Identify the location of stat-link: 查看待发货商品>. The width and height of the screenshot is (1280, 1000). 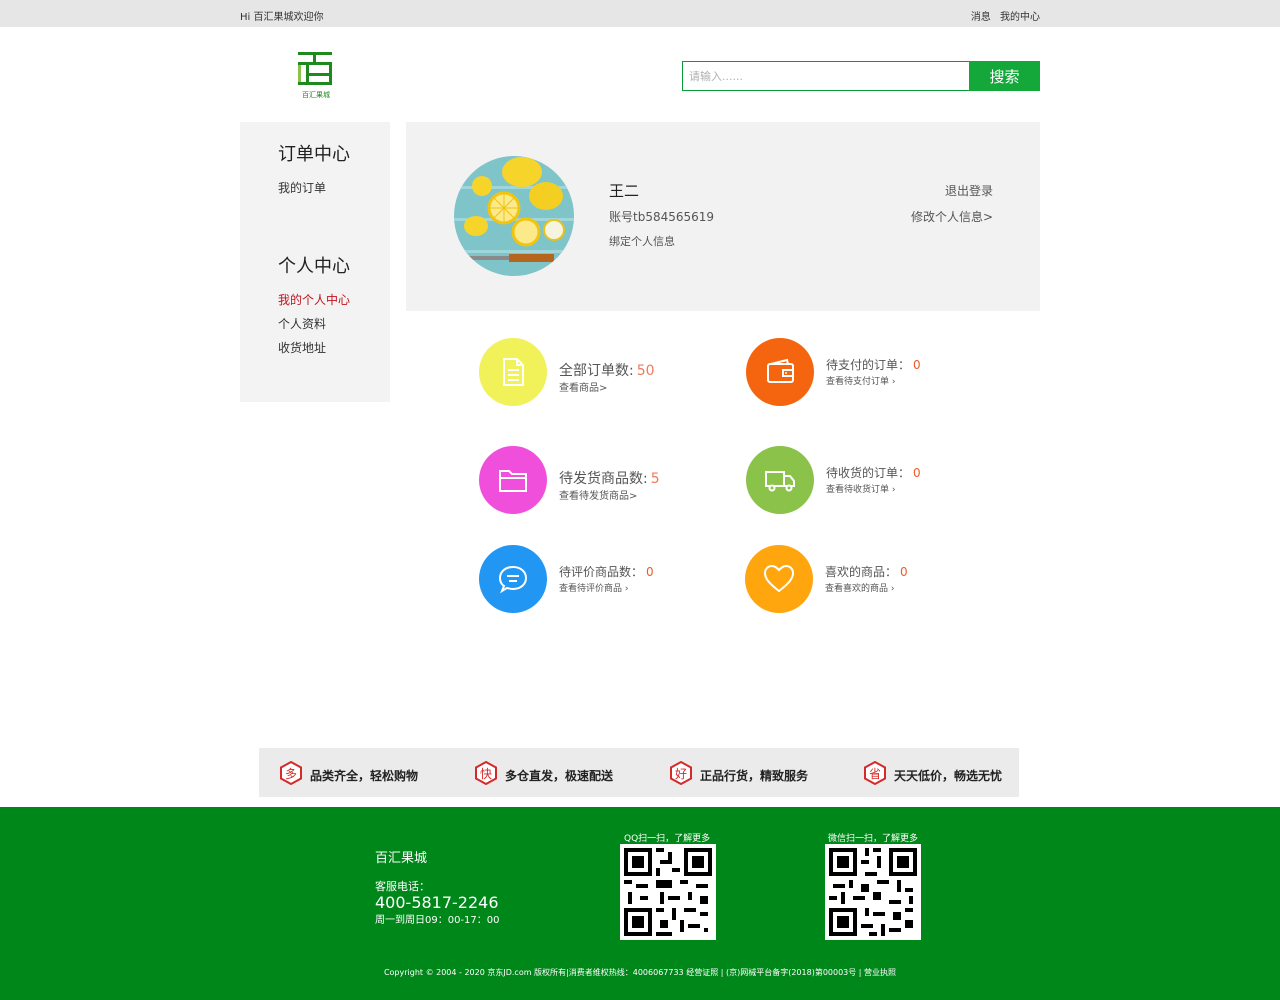
(598, 494).